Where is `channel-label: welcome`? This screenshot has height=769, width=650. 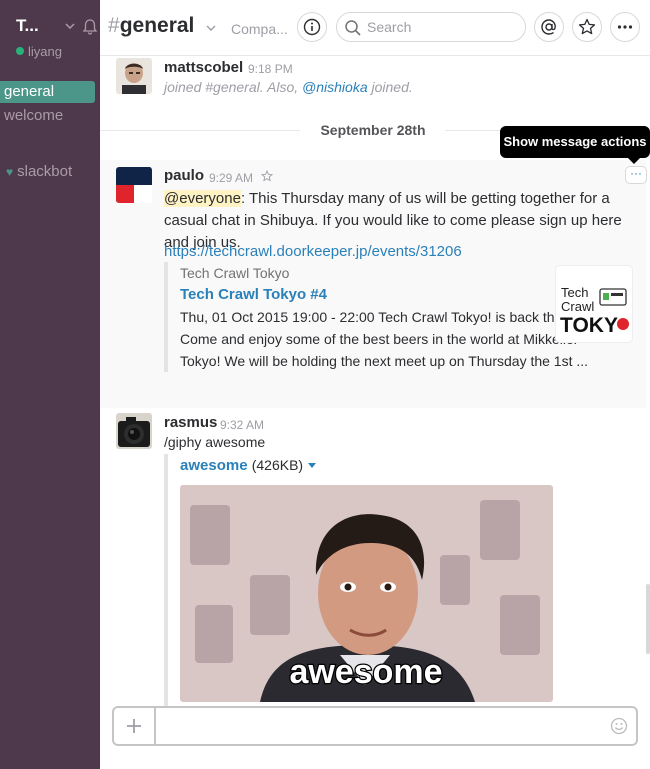 channel-label: welcome is located at coordinates (34, 115).